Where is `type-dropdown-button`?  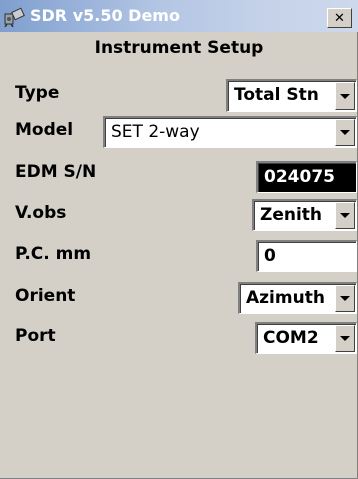
type-dropdown-button is located at coordinates (345, 96).